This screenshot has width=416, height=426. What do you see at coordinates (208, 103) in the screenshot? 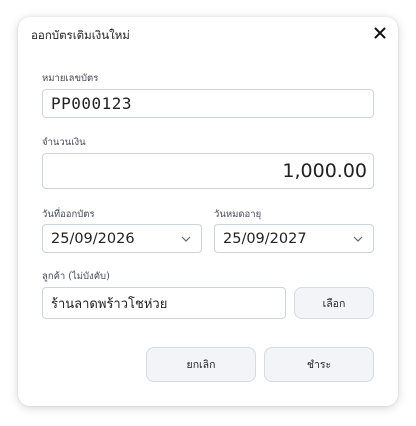
I see `card-number-input: PP000123` at bounding box center [208, 103].